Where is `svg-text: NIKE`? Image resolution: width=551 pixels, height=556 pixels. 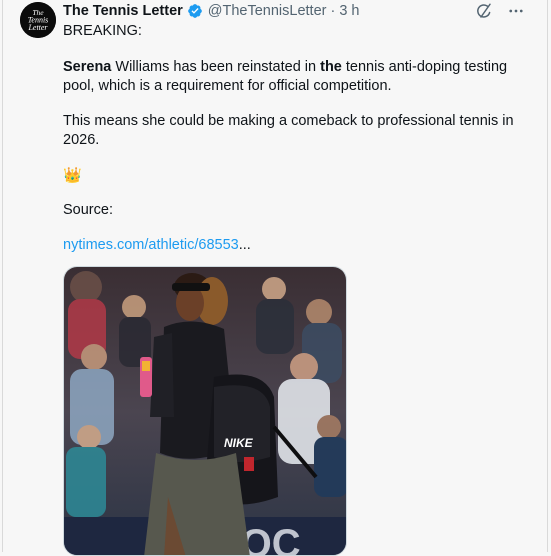 svg-text: NIKE is located at coordinates (239, 443).